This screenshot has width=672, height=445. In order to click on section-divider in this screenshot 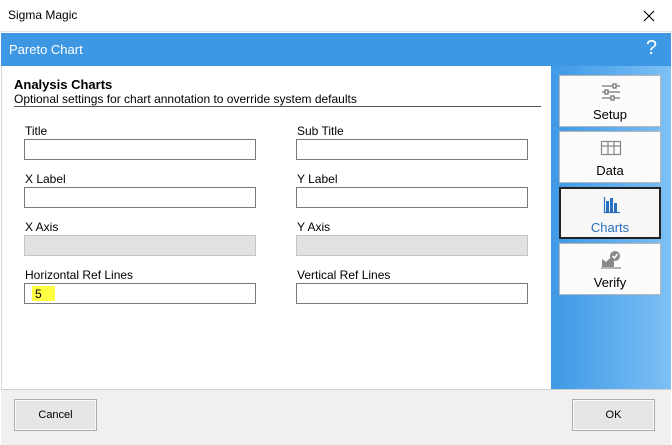, I will do `click(277, 106)`.